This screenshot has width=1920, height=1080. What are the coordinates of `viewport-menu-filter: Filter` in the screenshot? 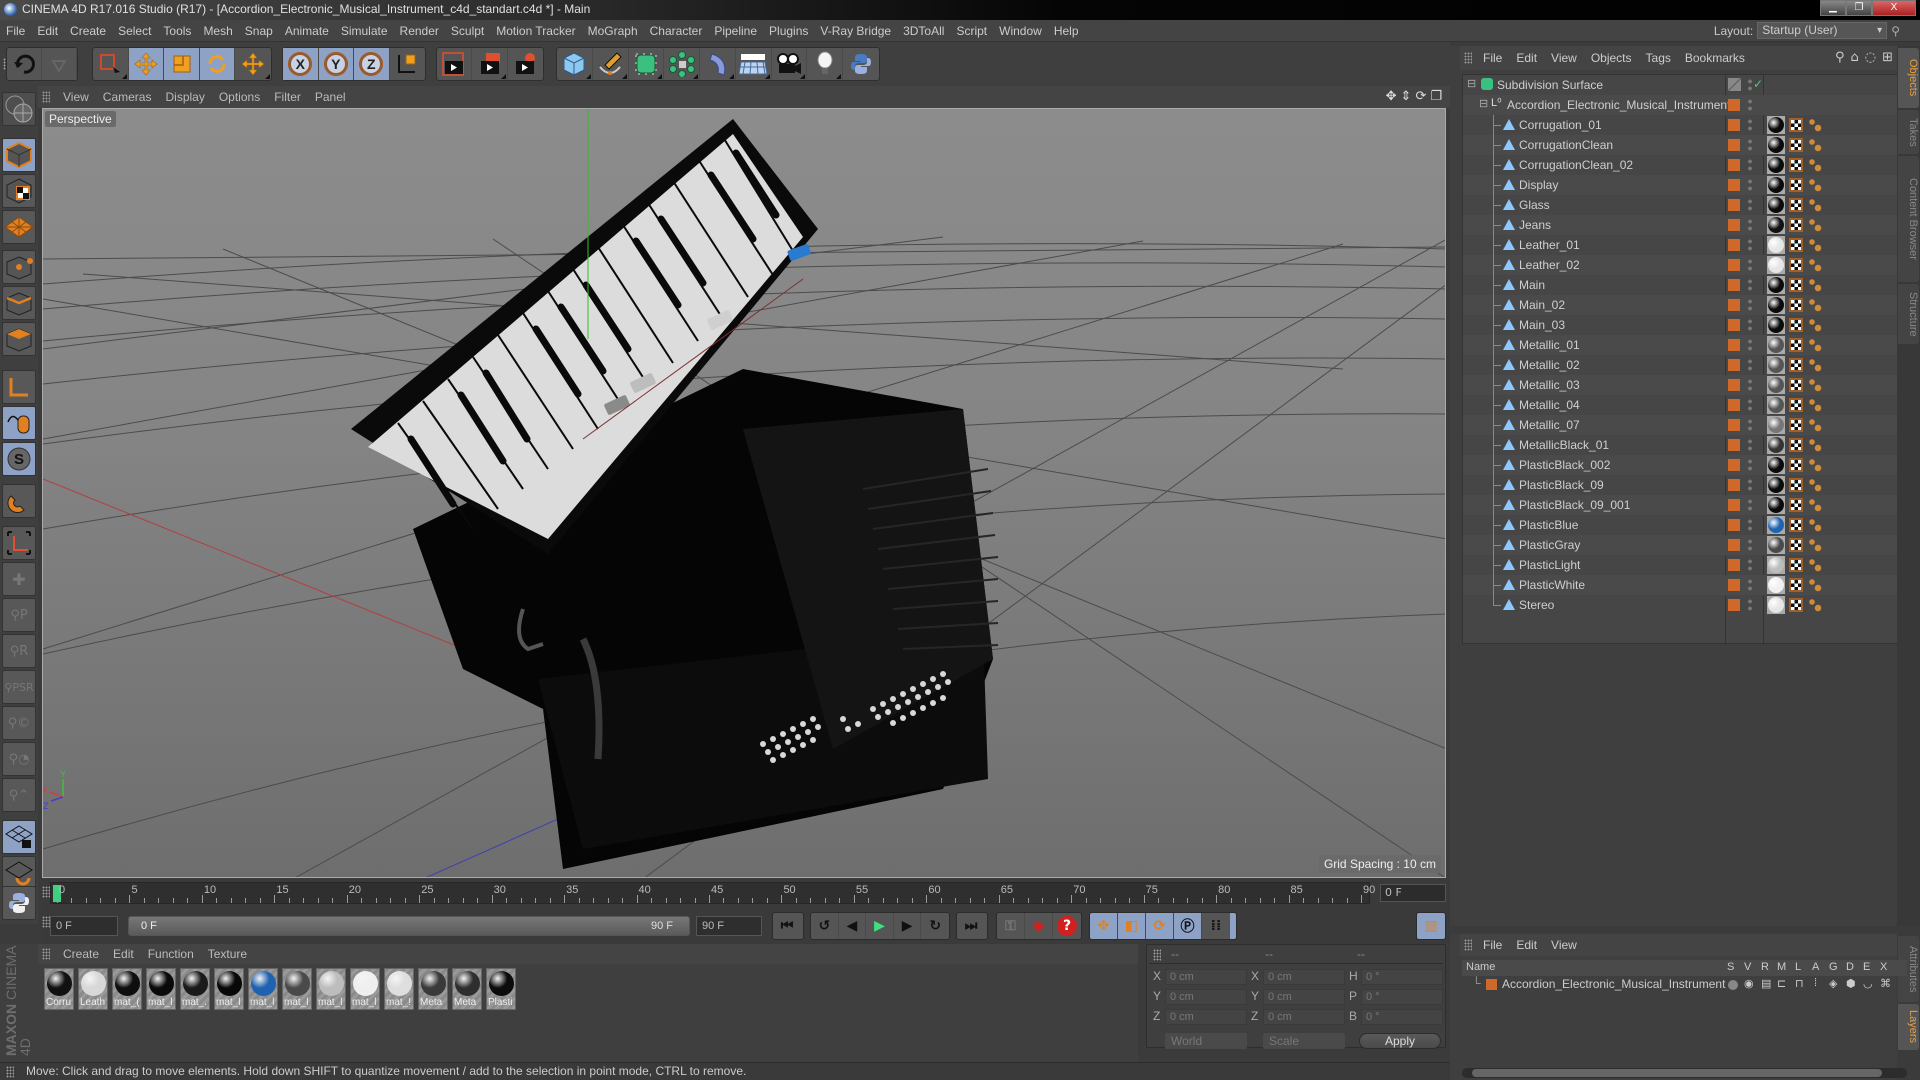 It's located at (287, 97).